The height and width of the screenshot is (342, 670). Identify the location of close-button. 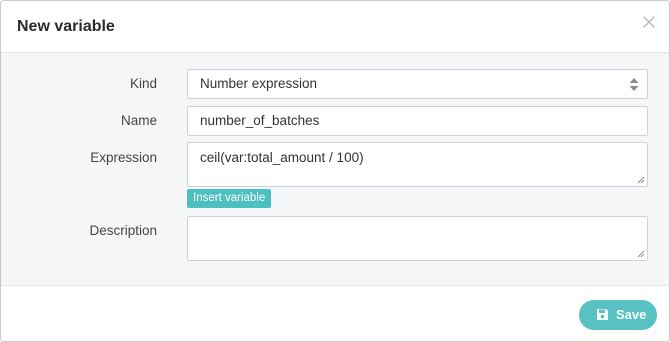
(649, 22).